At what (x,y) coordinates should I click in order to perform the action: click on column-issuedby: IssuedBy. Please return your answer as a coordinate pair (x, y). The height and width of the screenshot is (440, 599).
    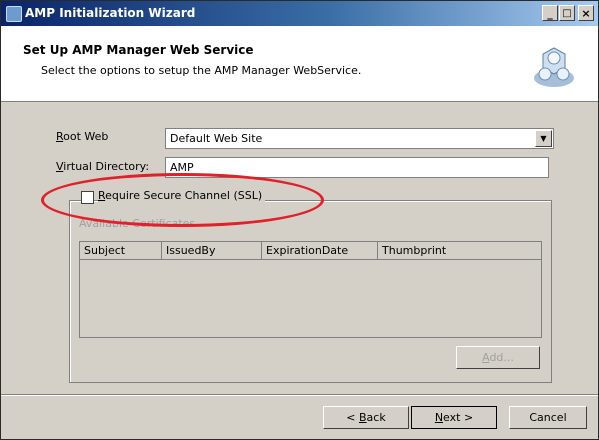
    Looking at the image, I should click on (212, 251).